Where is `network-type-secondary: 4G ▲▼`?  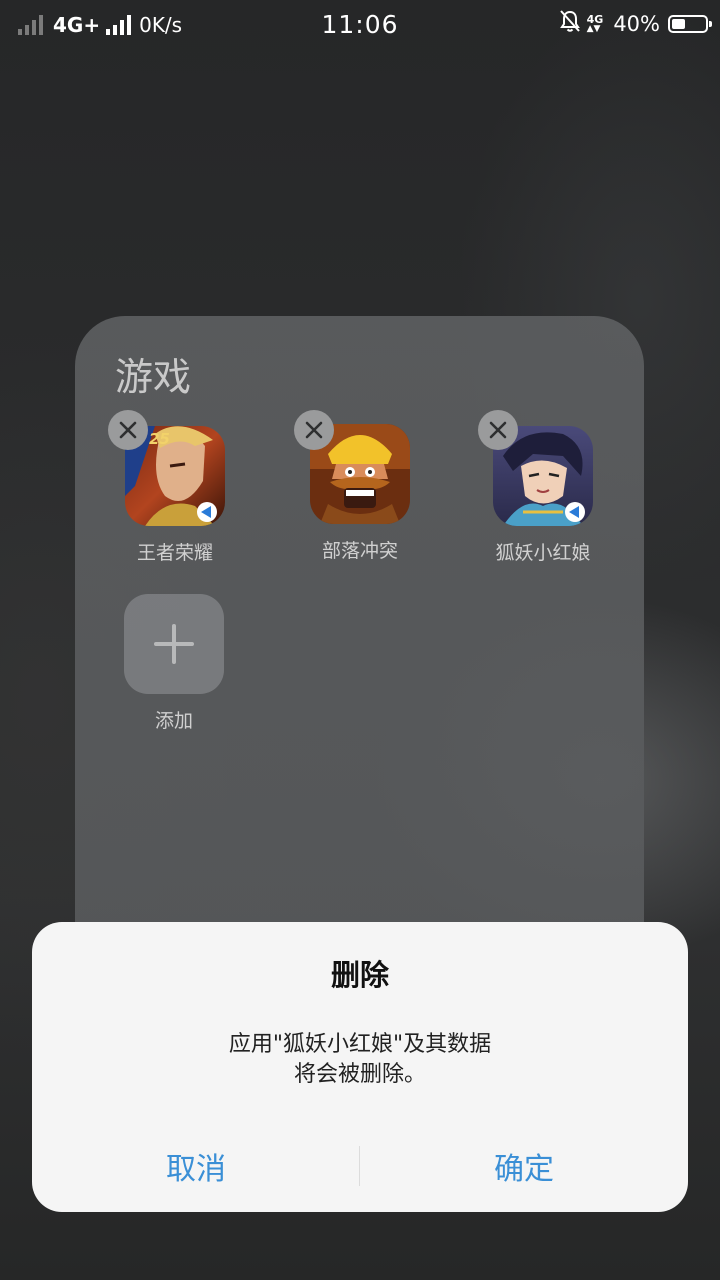 network-type-secondary: 4G ▲▼ is located at coordinates (595, 24).